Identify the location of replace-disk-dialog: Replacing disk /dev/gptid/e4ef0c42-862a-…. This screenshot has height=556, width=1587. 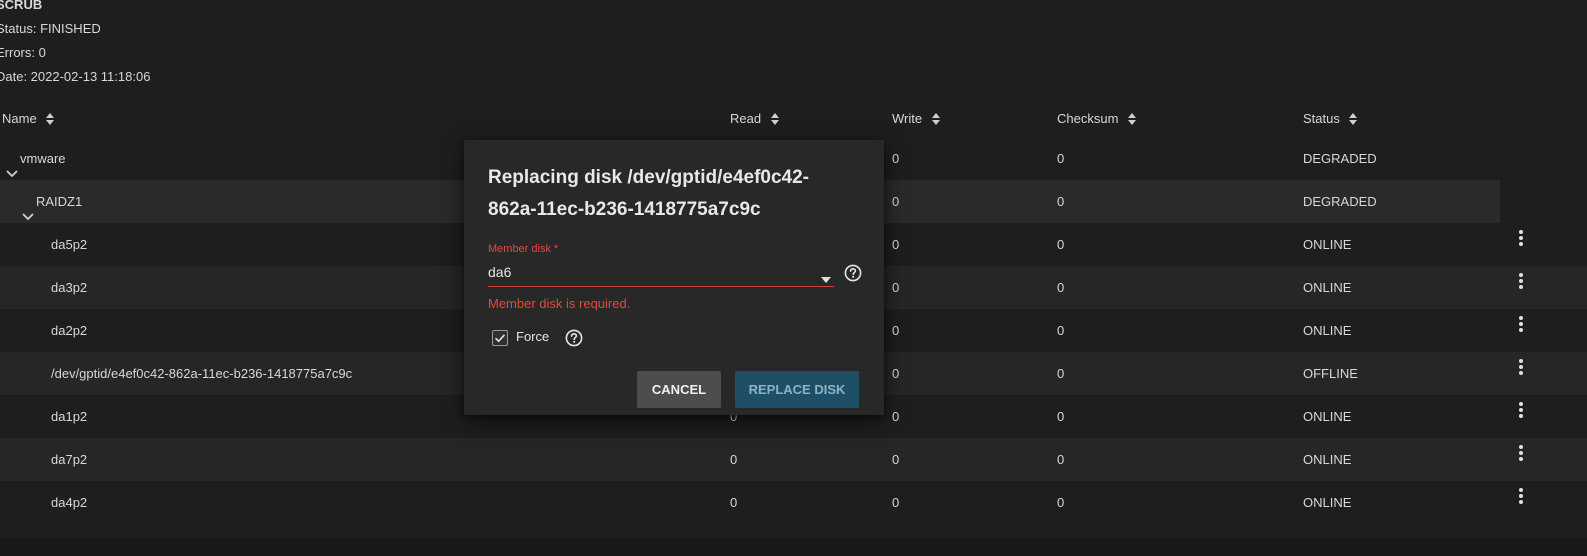
(674, 277).